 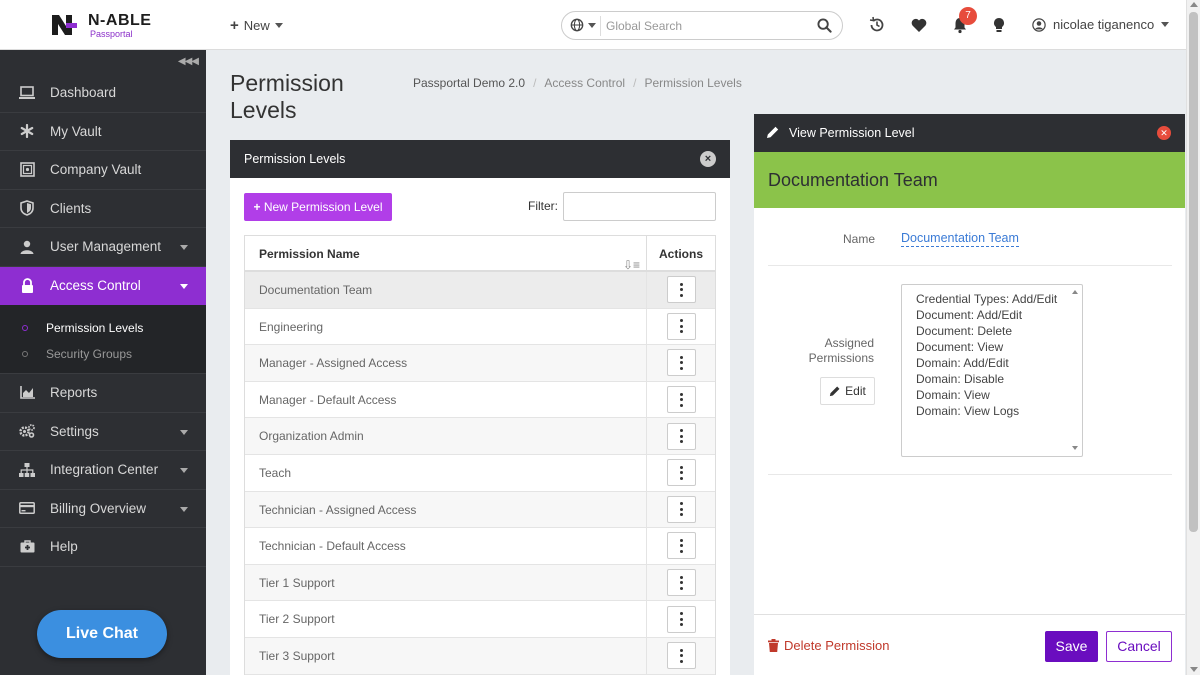 I want to click on sidebar-item-help: Help, so click(x=103, y=547).